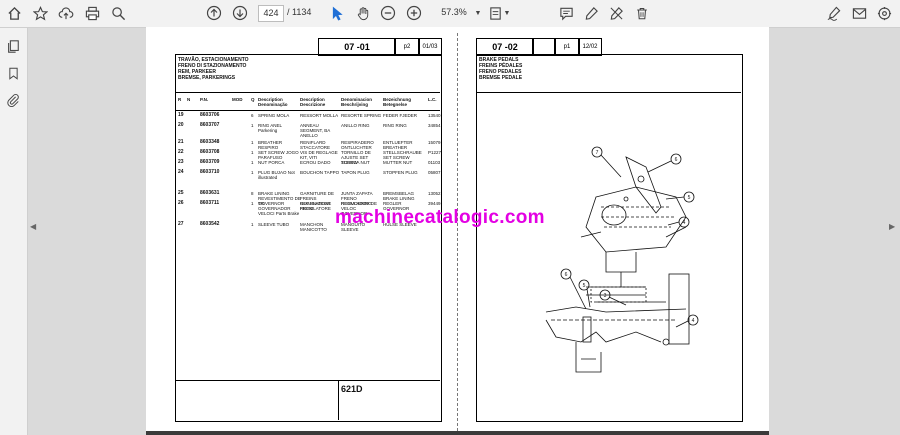 This screenshot has width=900, height=435. Describe the element at coordinates (834, 13) in the screenshot. I see `sign-icon` at that location.